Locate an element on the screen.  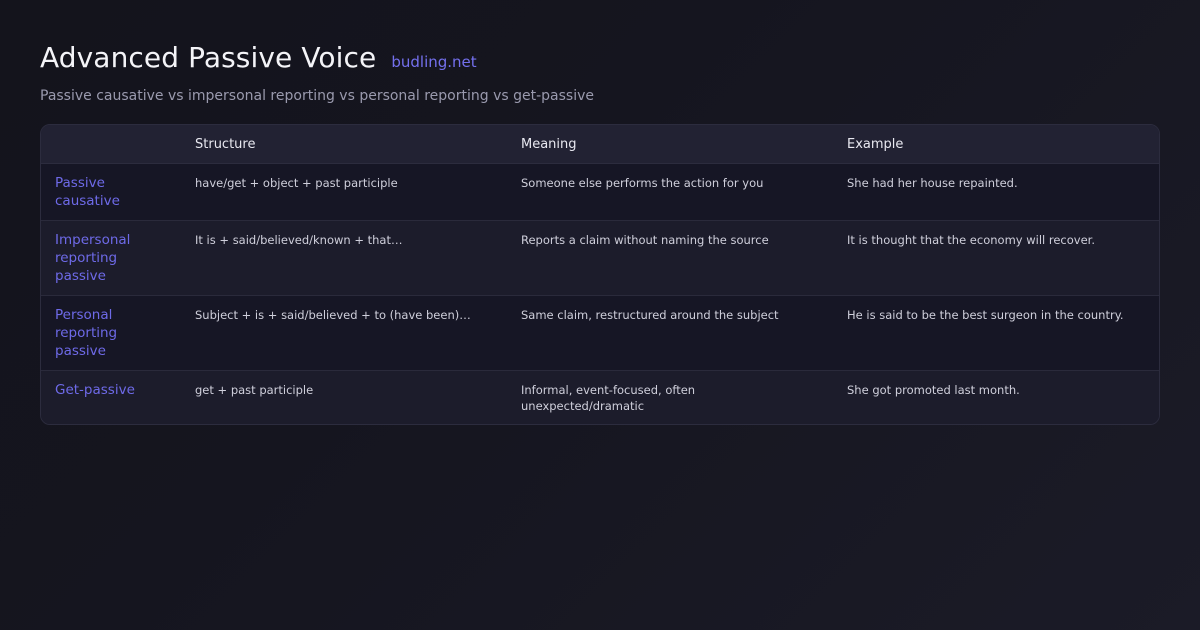
structure-cell: get + past participle is located at coordinates (254, 390).